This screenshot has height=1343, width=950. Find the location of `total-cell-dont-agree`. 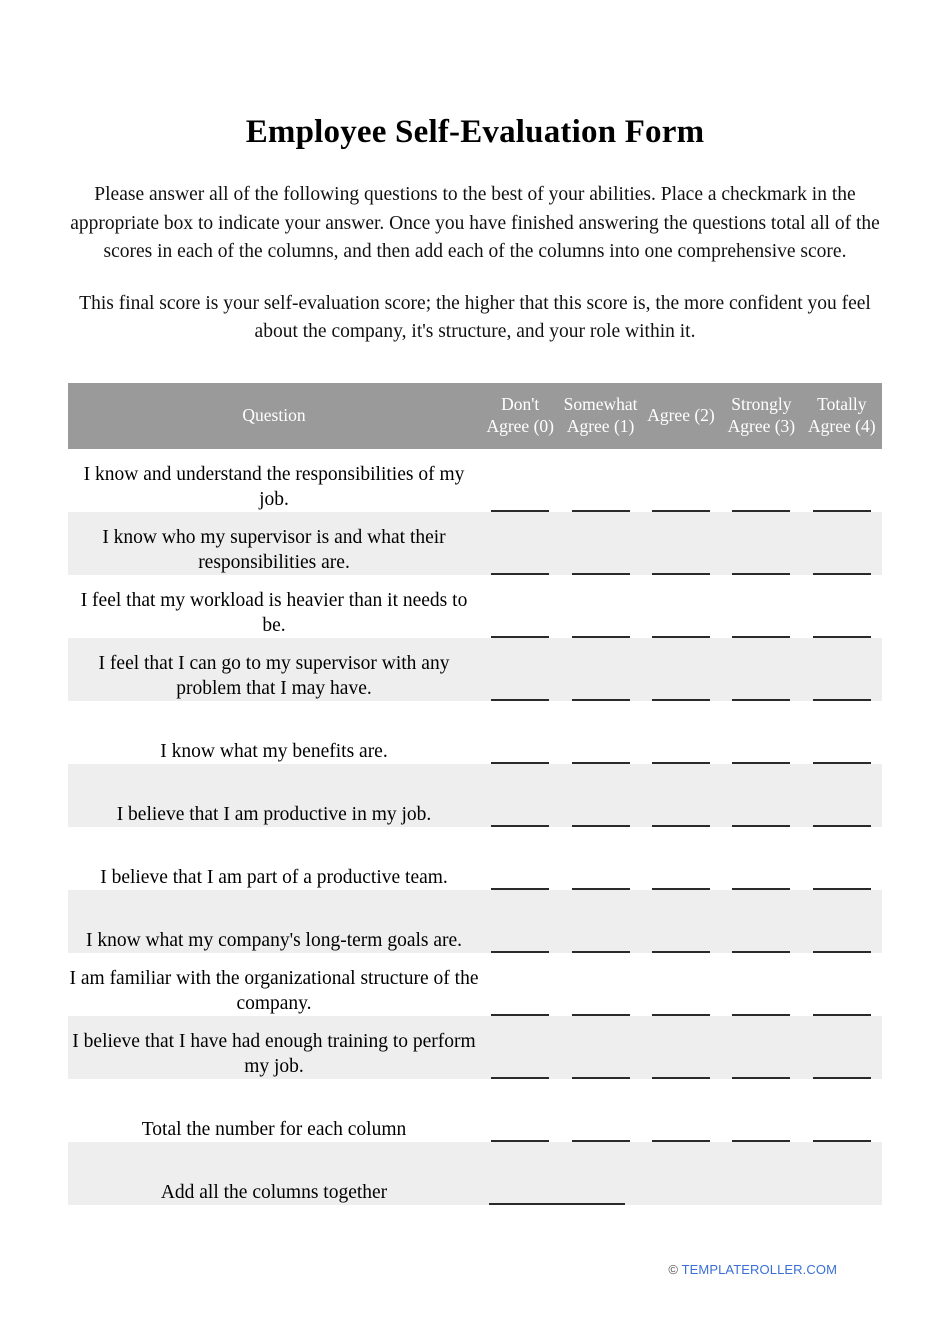

total-cell-dont-agree is located at coordinates (520, 1110).